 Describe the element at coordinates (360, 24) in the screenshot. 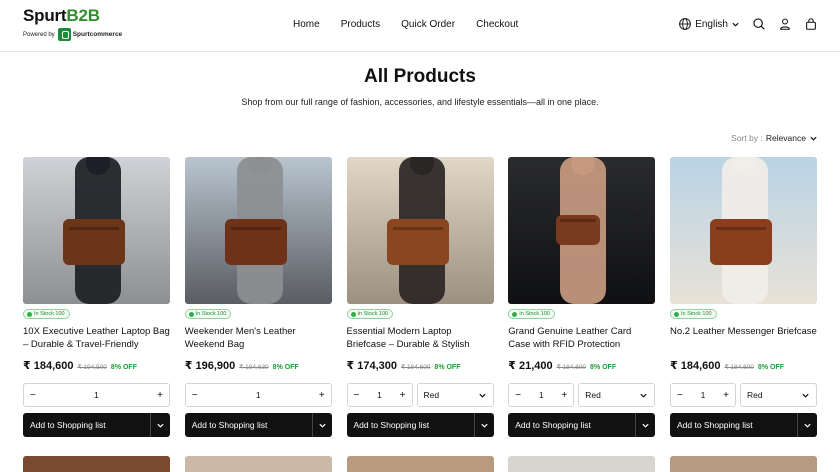

I see `nav-products: Products` at that location.